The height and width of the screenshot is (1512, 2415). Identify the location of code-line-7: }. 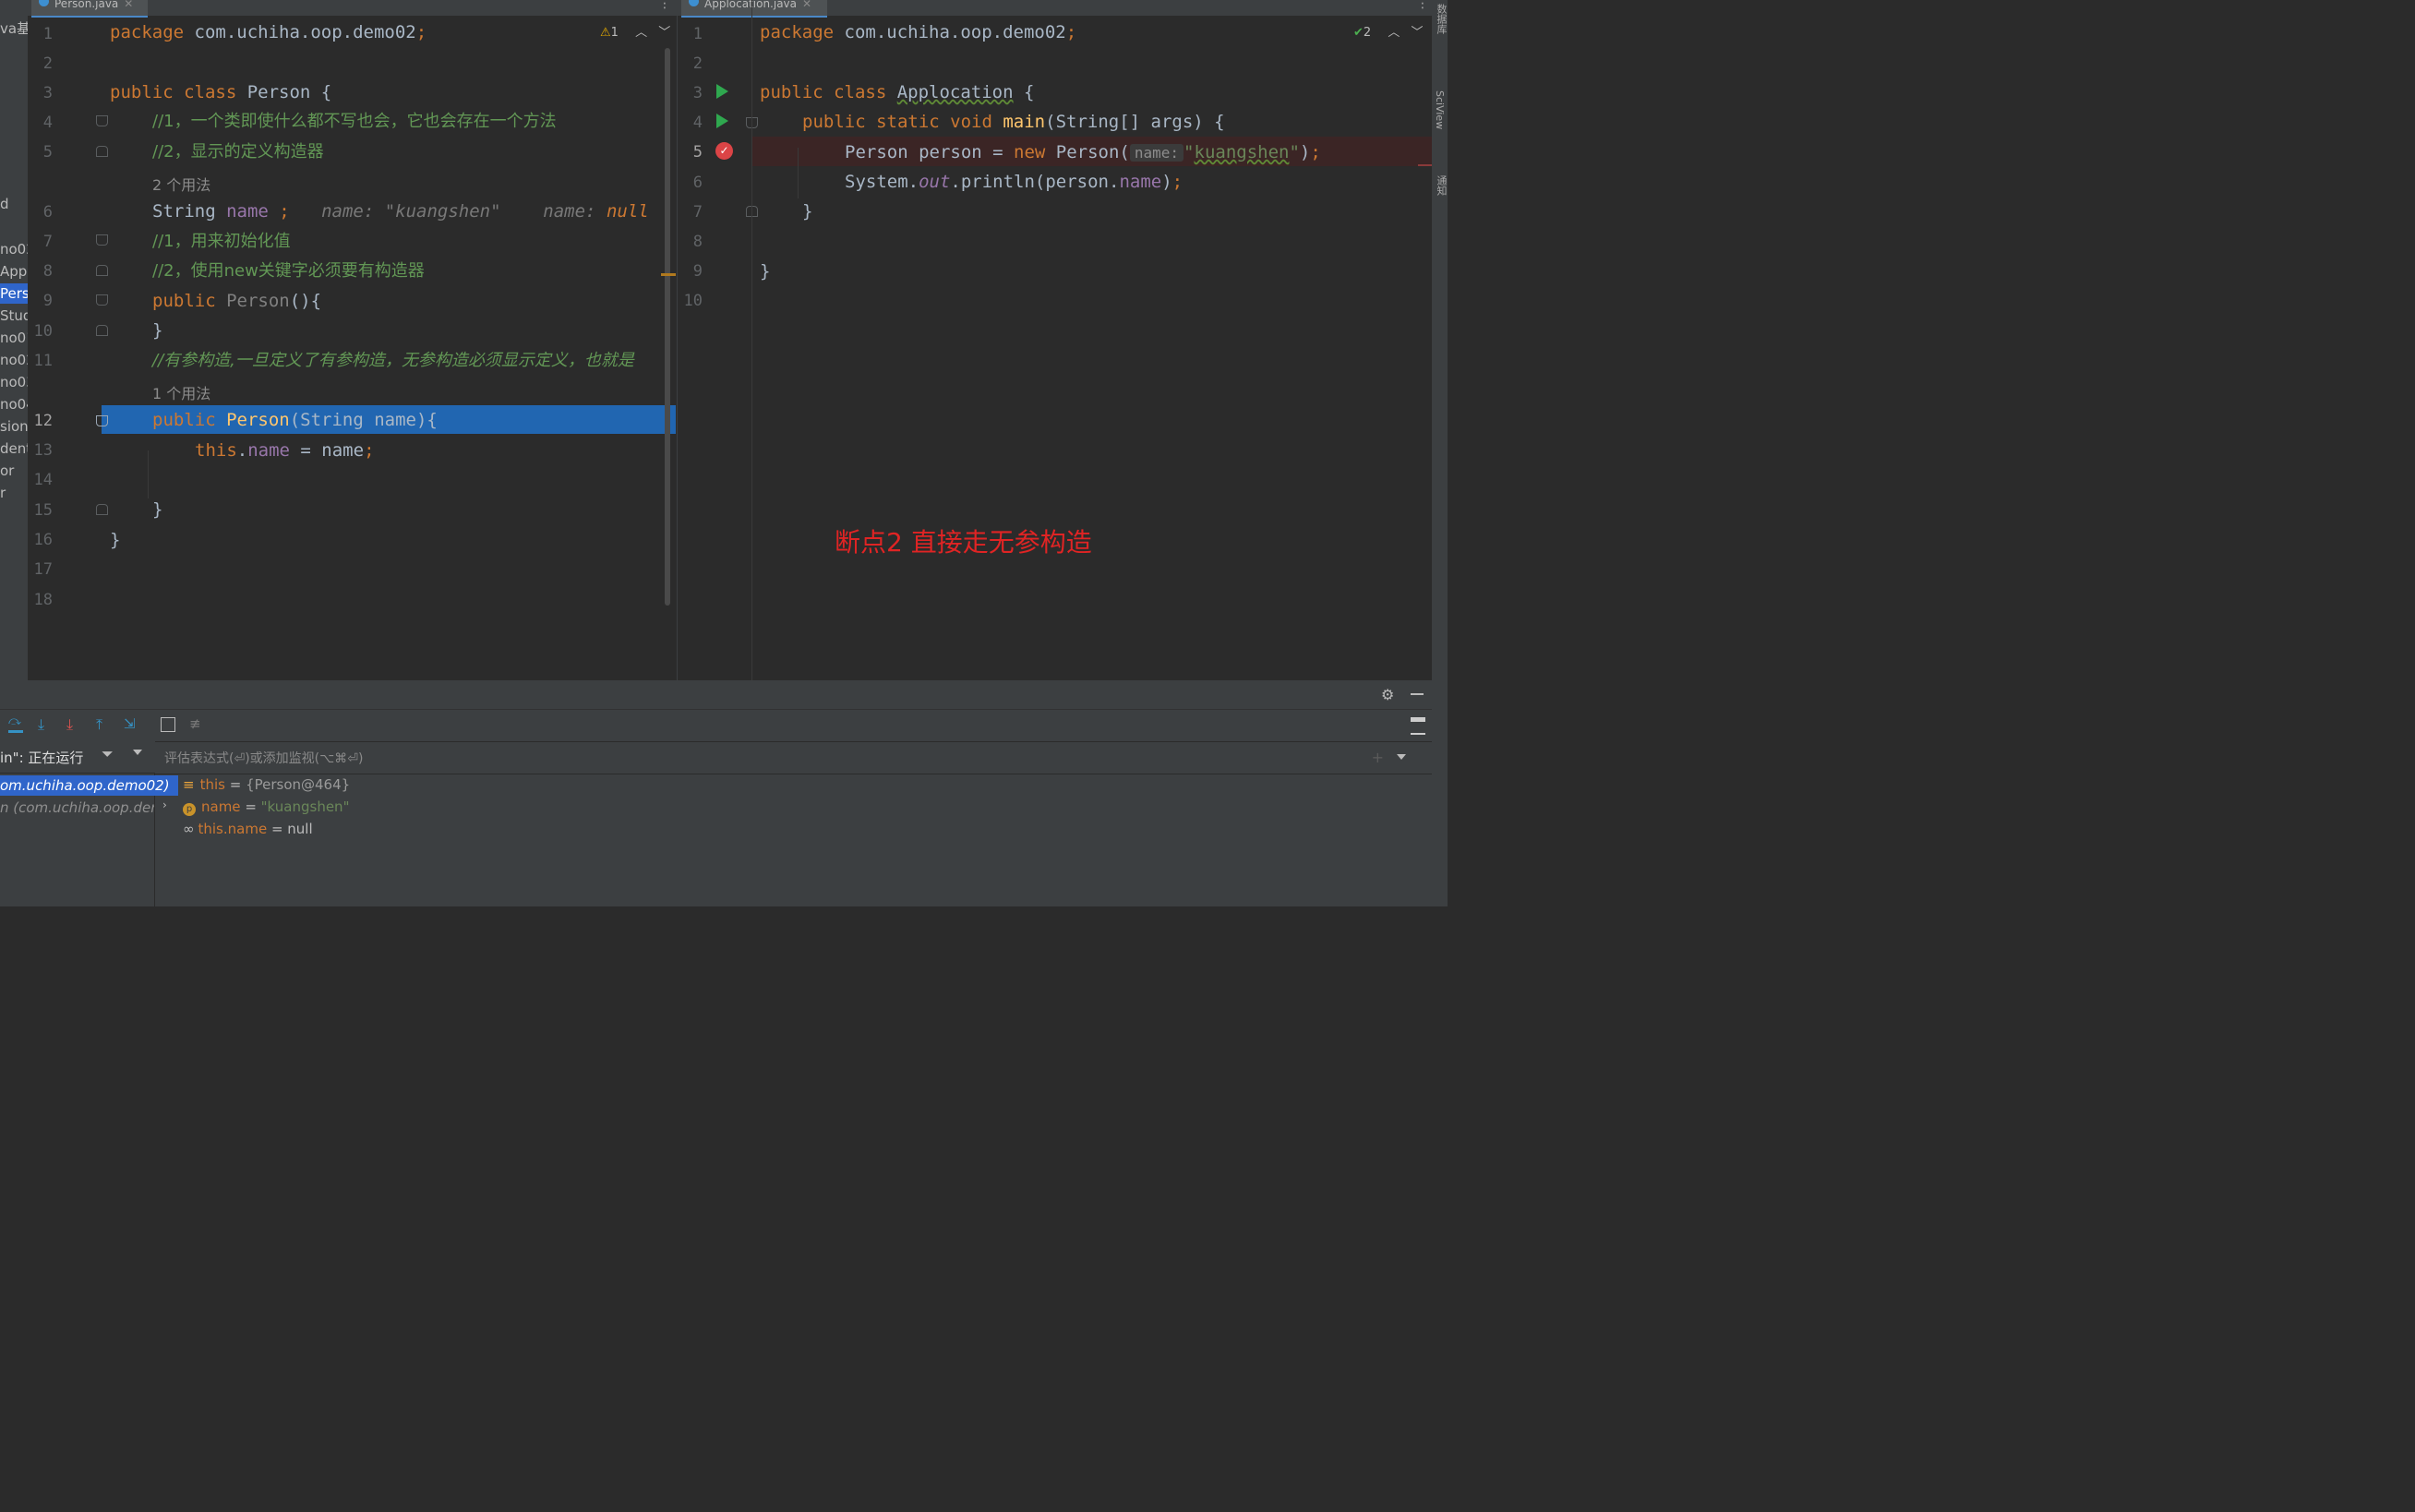
(807, 211).